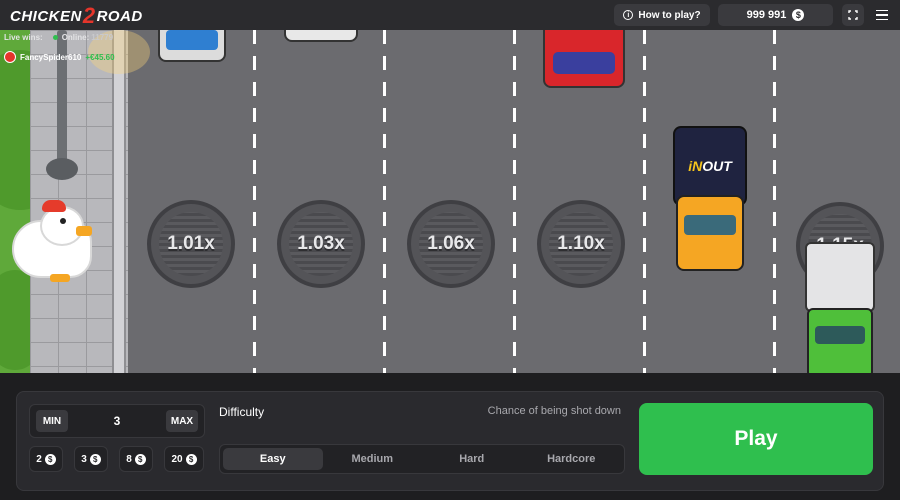 This screenshot has width=900, height=500. I want to click on lane-multiplier: 1.01x, so click(191, 243).